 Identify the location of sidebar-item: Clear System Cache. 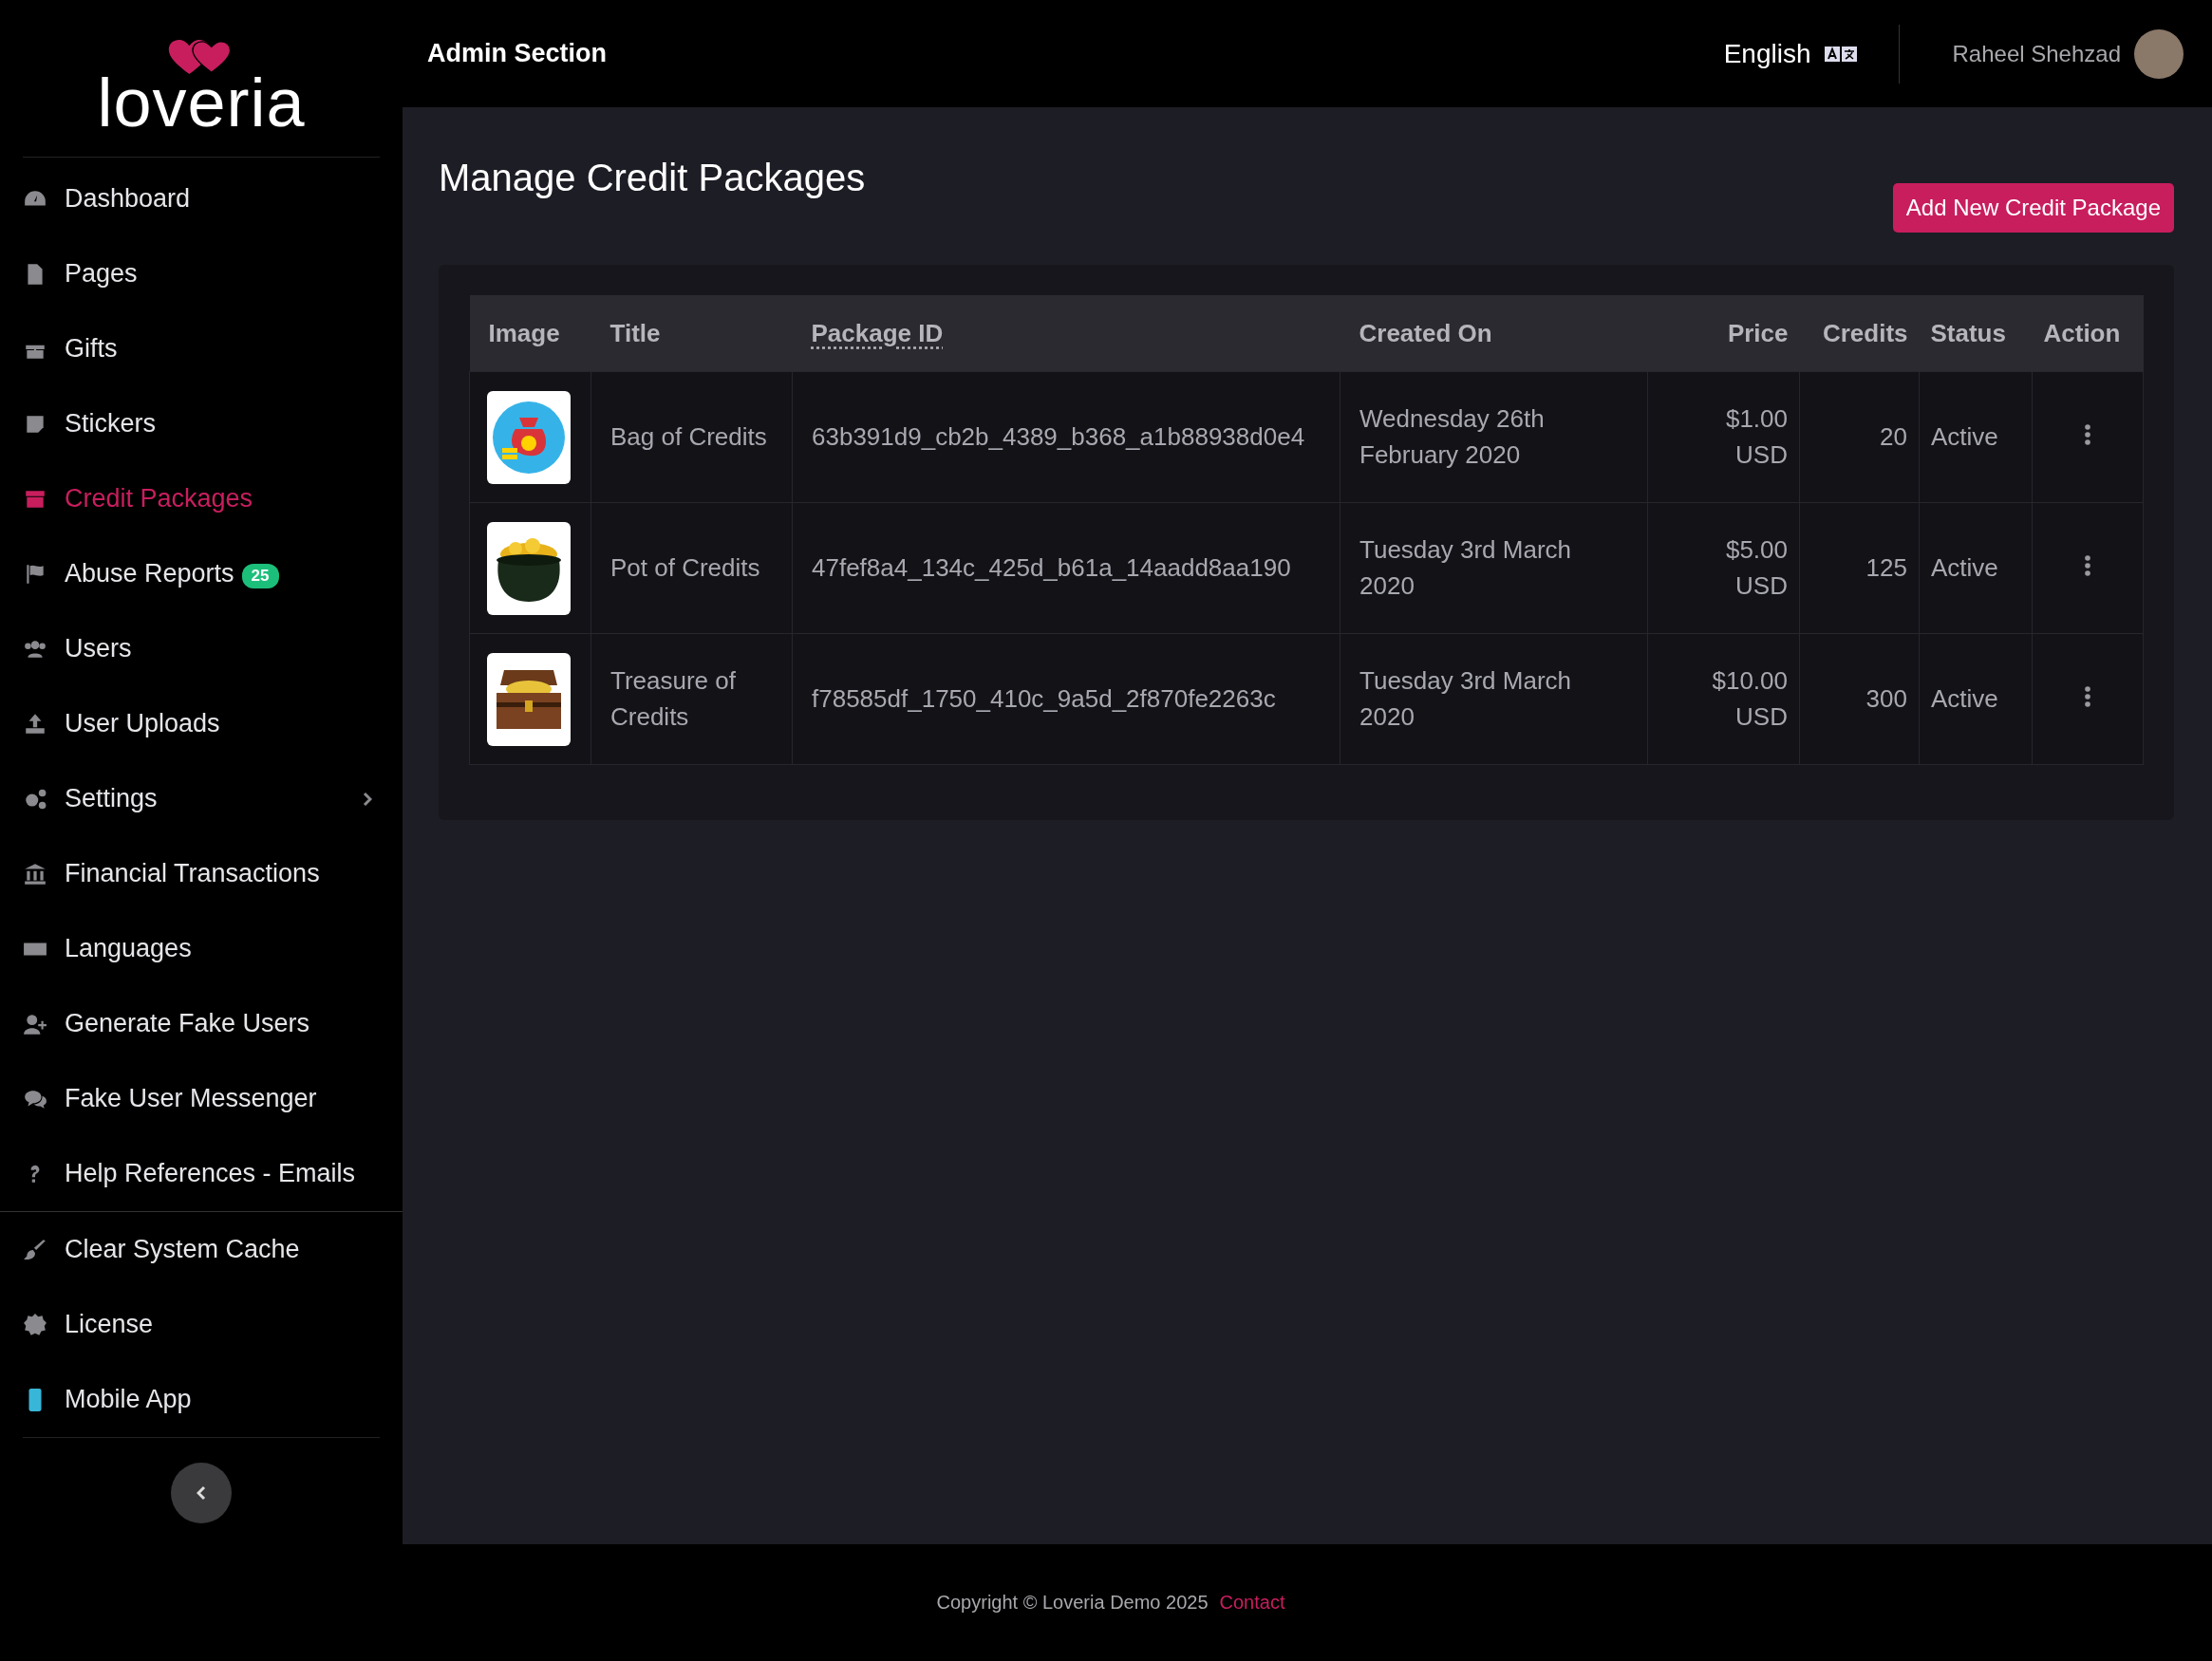
(201, 1249).